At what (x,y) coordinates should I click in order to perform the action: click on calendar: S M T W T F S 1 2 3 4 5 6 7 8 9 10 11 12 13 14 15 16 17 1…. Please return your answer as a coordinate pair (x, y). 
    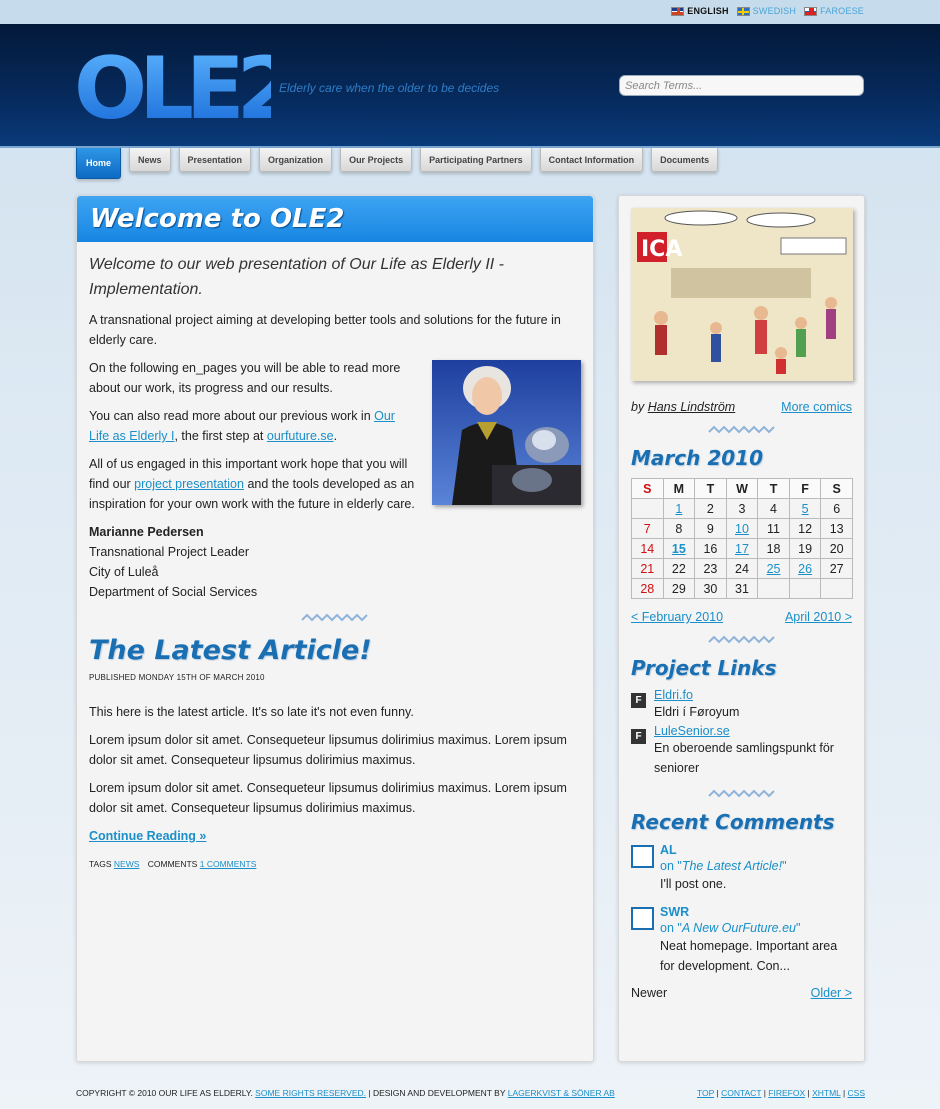
    Looking at the image, I should click on (742, 538).